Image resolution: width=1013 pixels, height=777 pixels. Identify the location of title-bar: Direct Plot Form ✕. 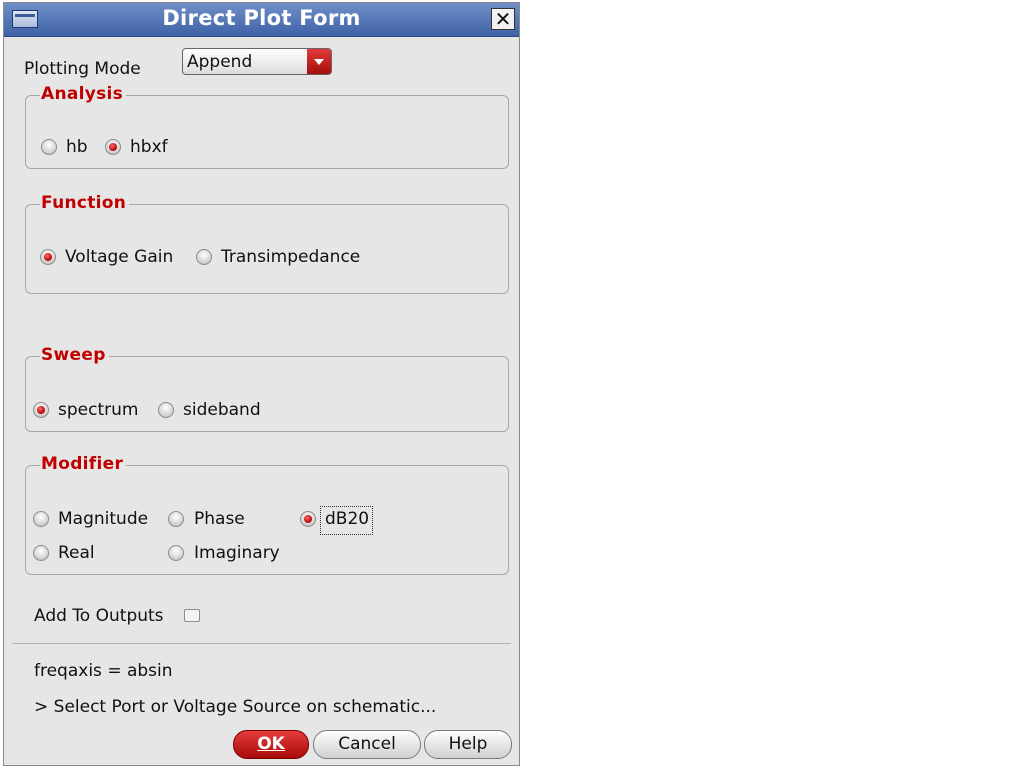
(261, 20).